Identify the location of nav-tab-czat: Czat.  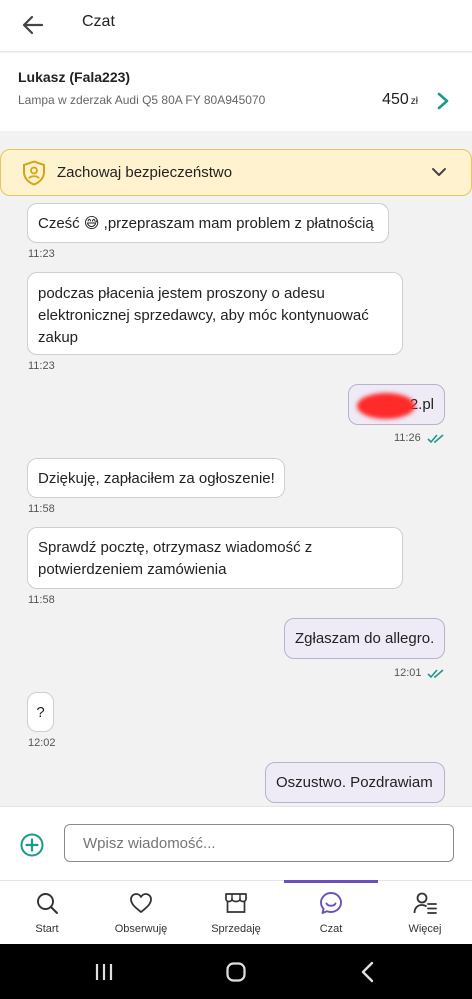
(331, 913).